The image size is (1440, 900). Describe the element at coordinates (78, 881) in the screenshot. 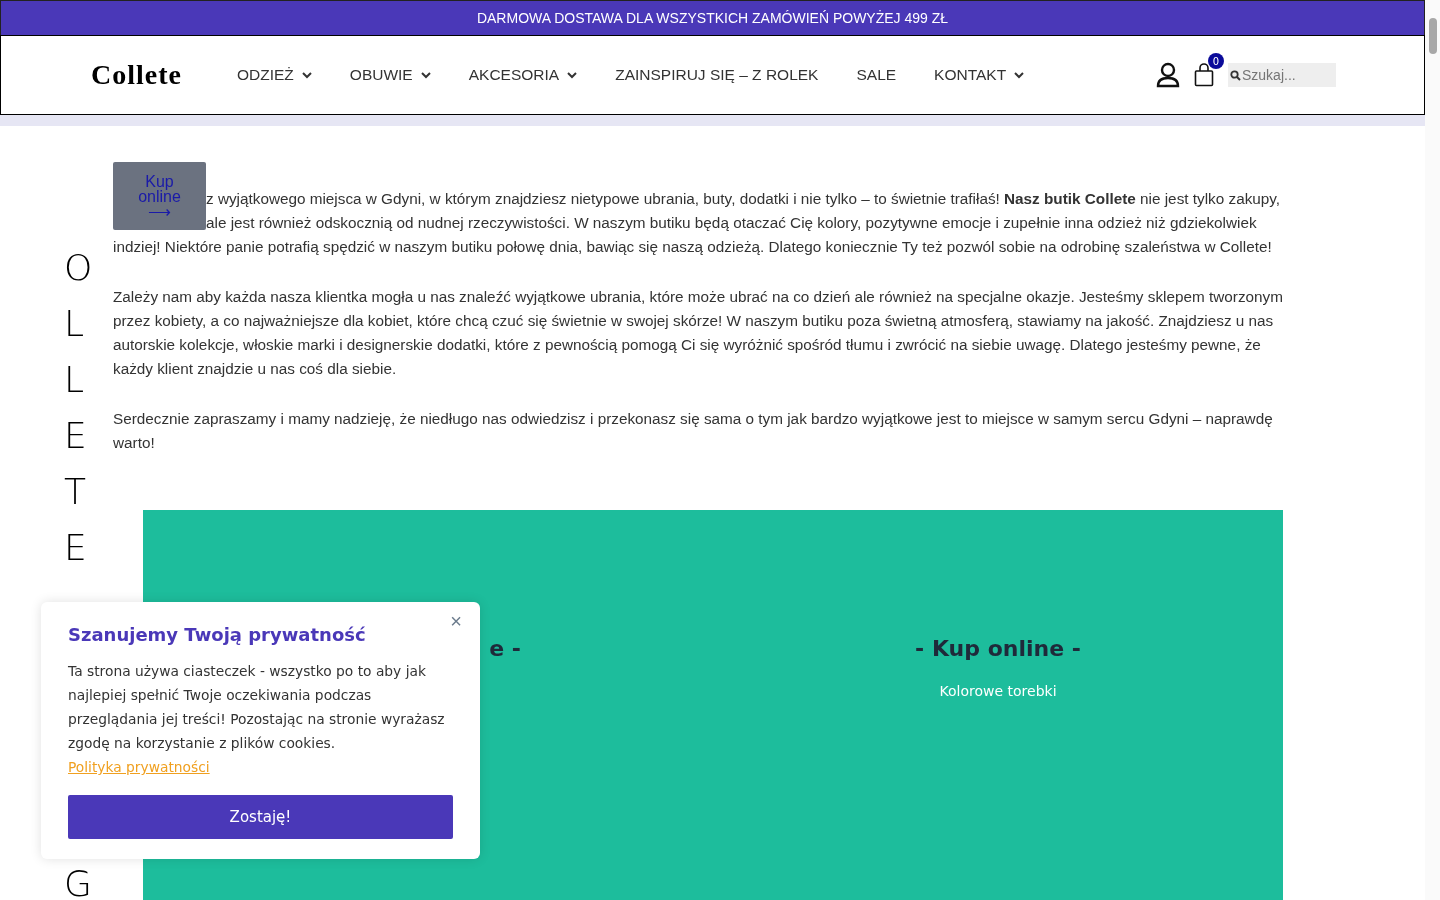

I see `vertical-letter: G` at that location.